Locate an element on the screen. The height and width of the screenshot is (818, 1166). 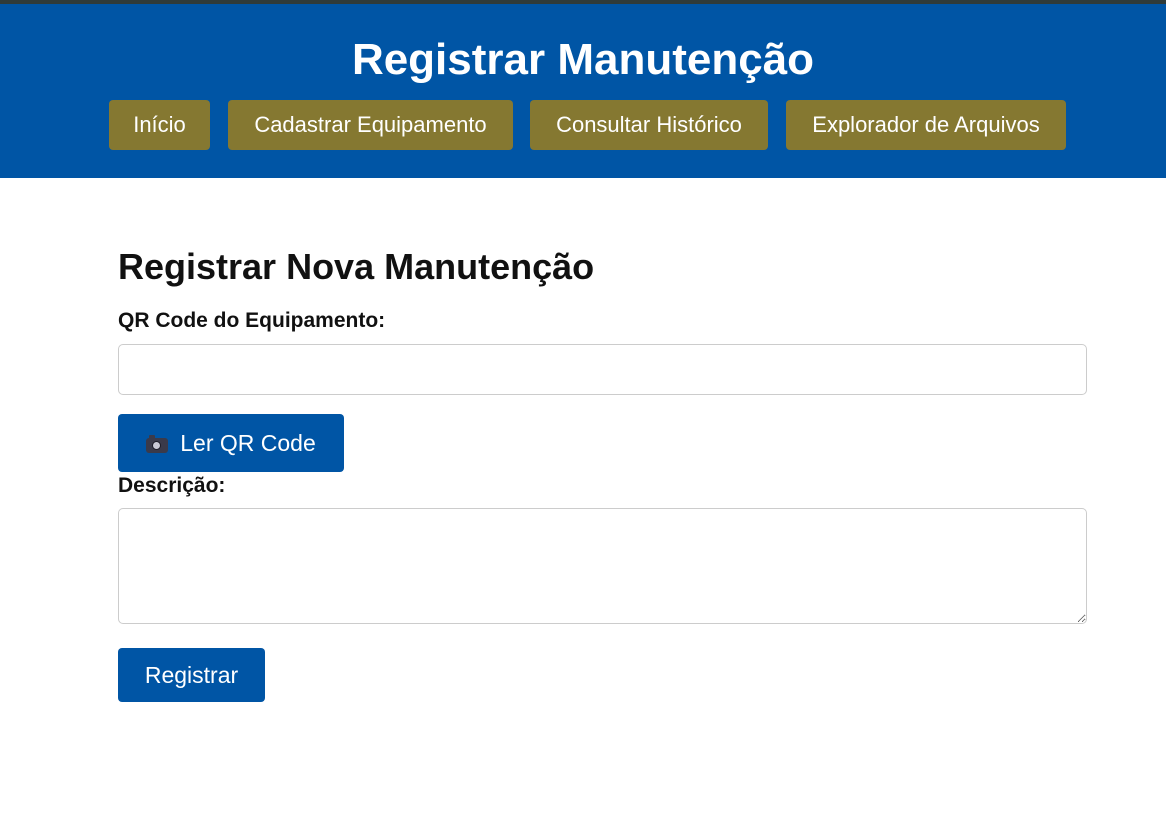
nav-inicio-button: Início is located at coordinates (159, 125).